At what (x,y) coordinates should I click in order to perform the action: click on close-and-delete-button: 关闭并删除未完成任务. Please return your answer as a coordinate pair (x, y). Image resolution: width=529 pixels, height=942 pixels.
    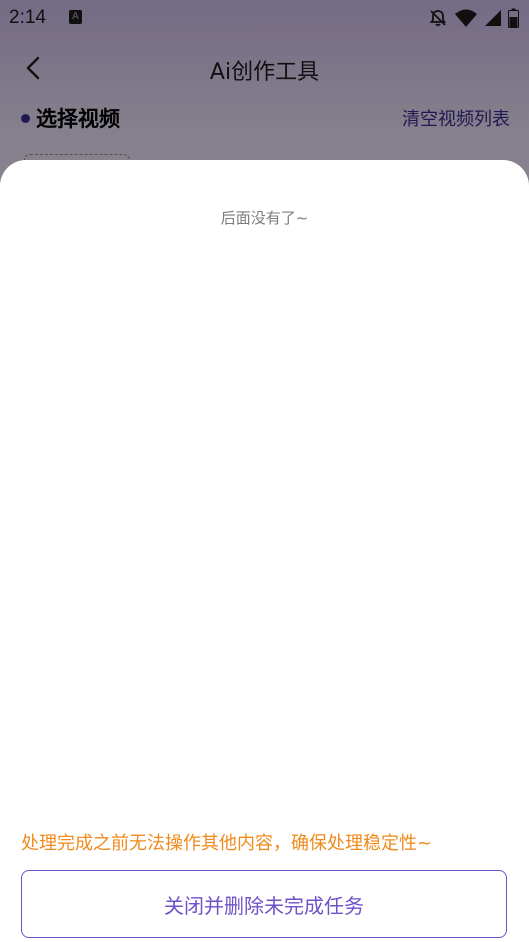
    Looking at the image, I should click on (264, 904).